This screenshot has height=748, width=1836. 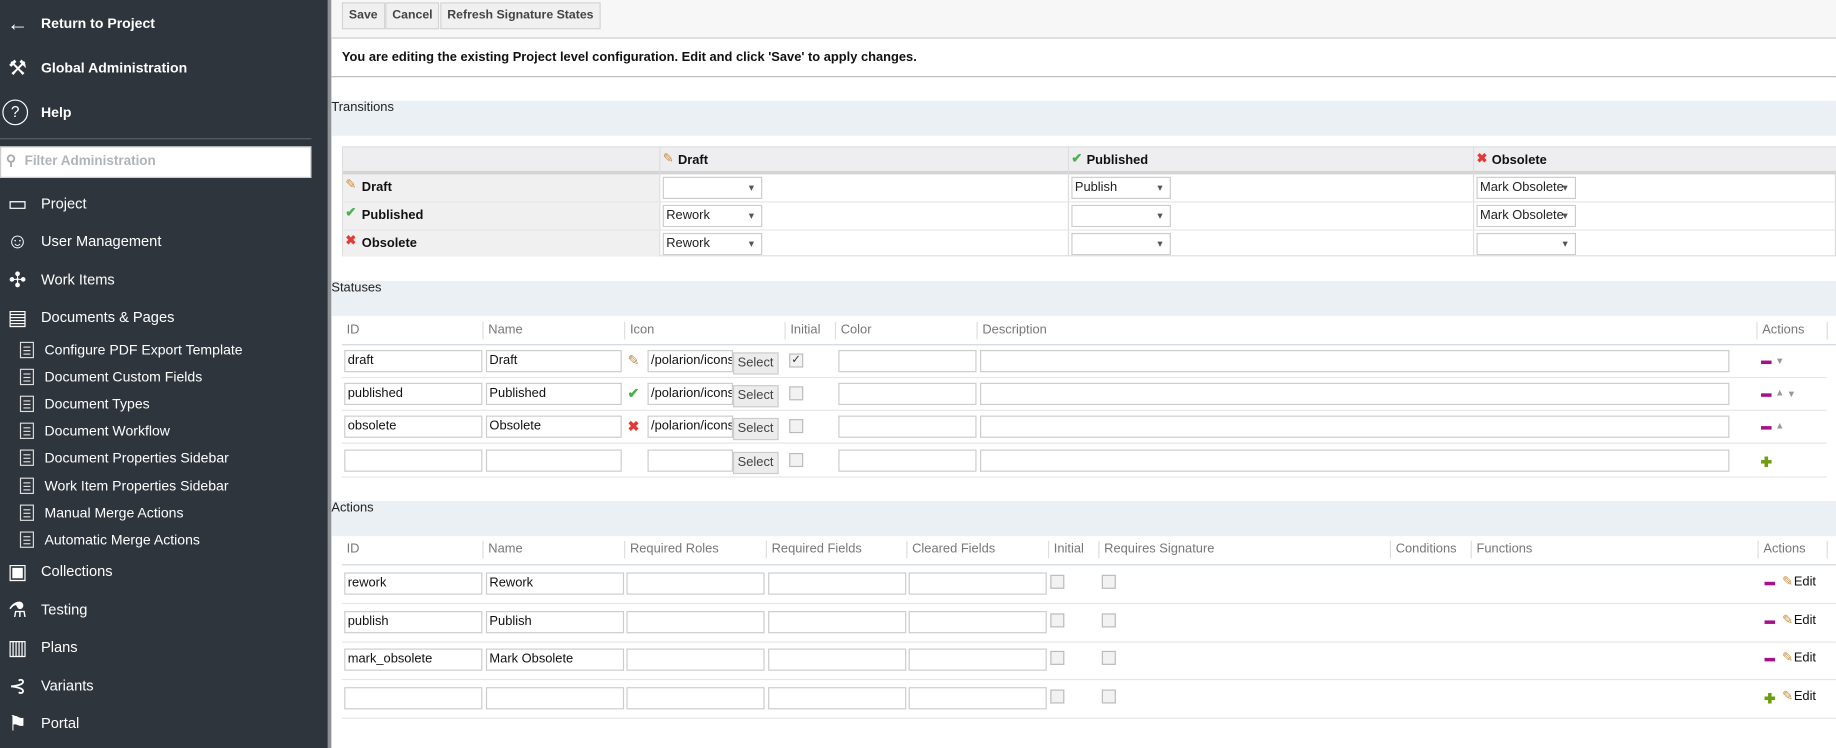 What do you see at coordinates (413, 427) in the screenshot?
I see `status-id-input: obsolete` at bounding box center [413, 427].